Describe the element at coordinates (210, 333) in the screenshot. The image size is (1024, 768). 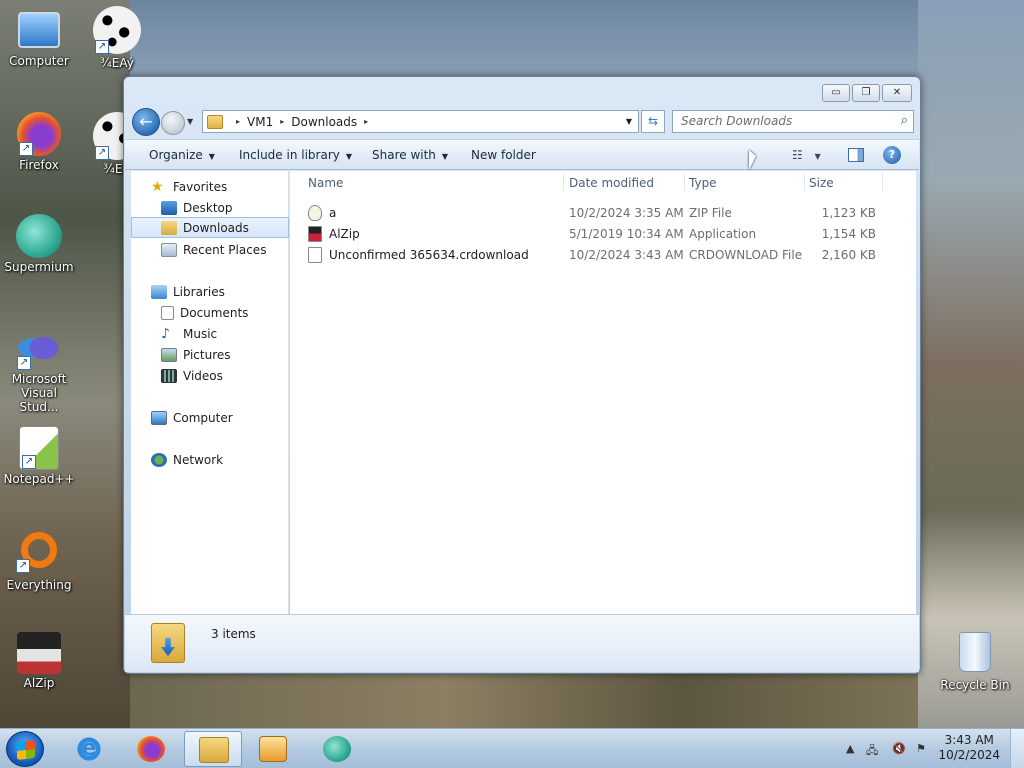
I see `nav-music: ♪ Music` at that location.